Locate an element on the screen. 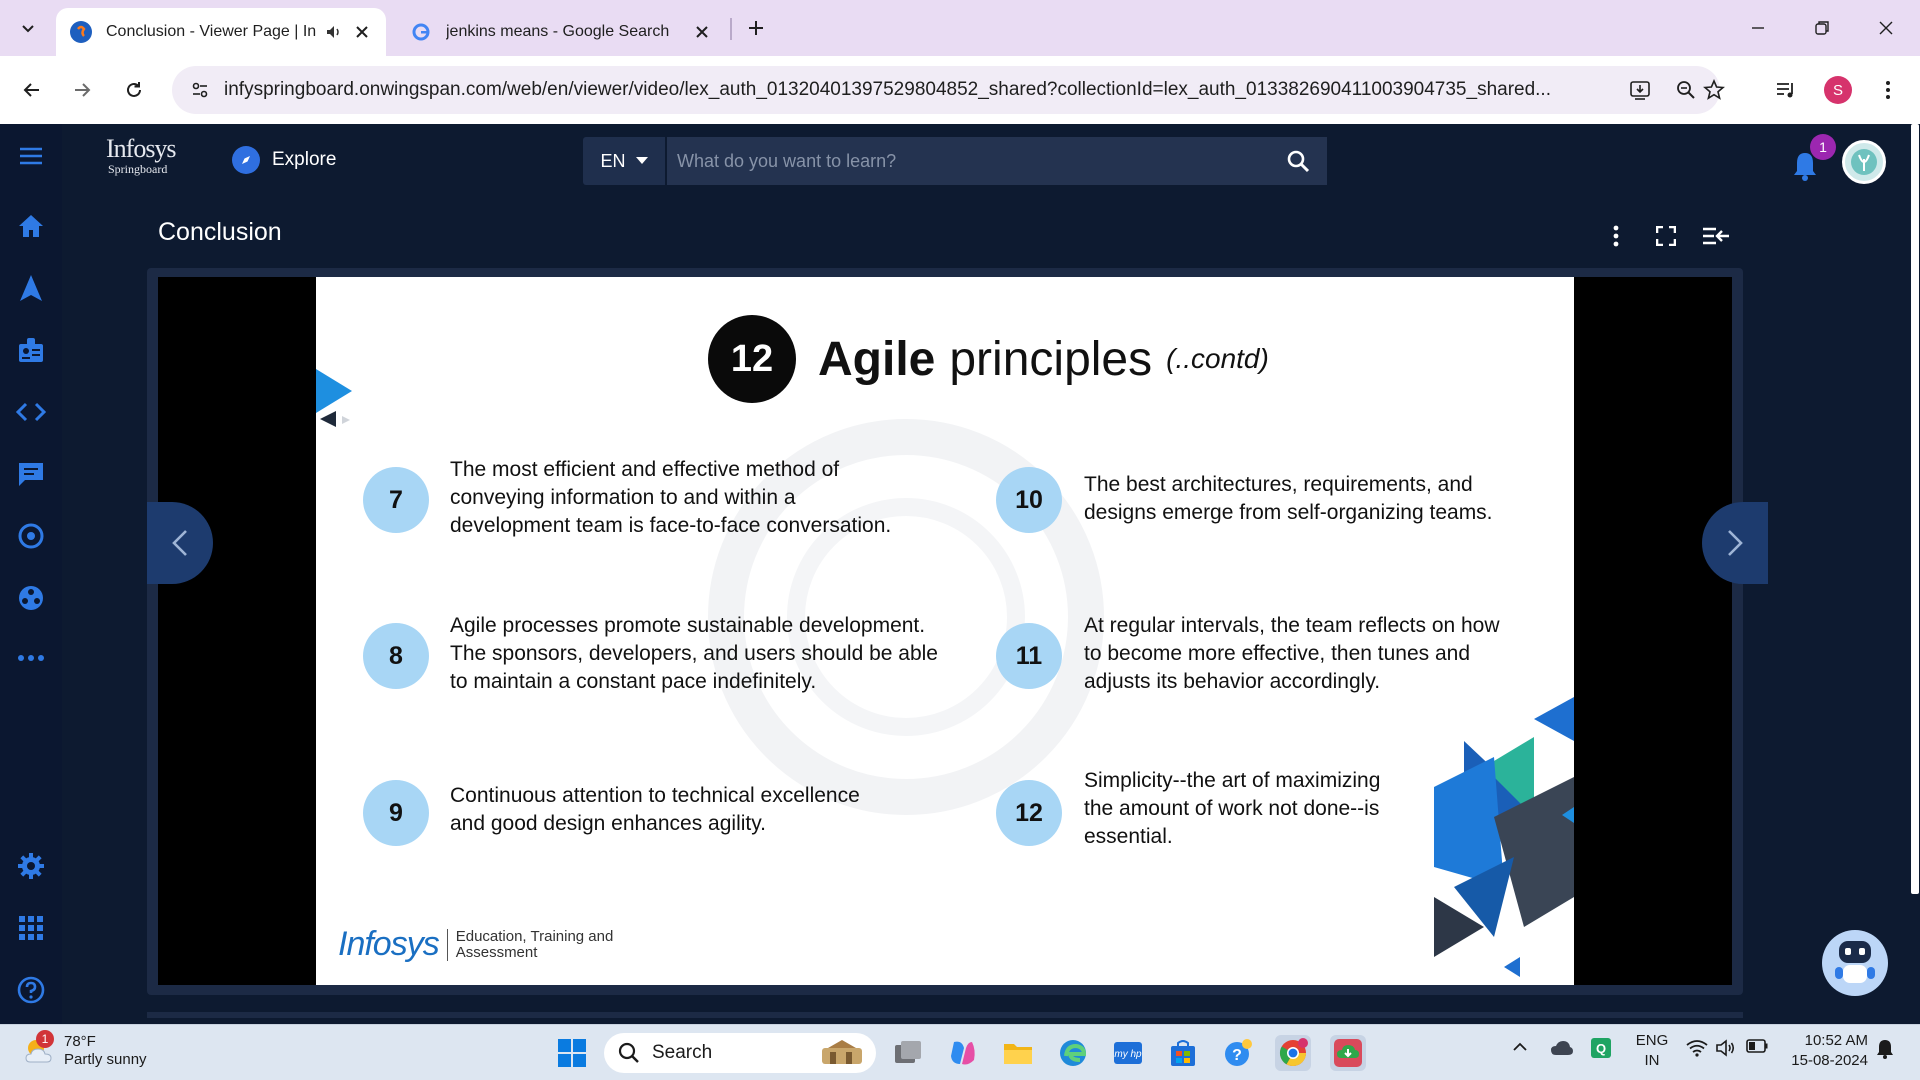 The image size is (1920, 1080). install-app-icon is located at coordinates (1640, 90).